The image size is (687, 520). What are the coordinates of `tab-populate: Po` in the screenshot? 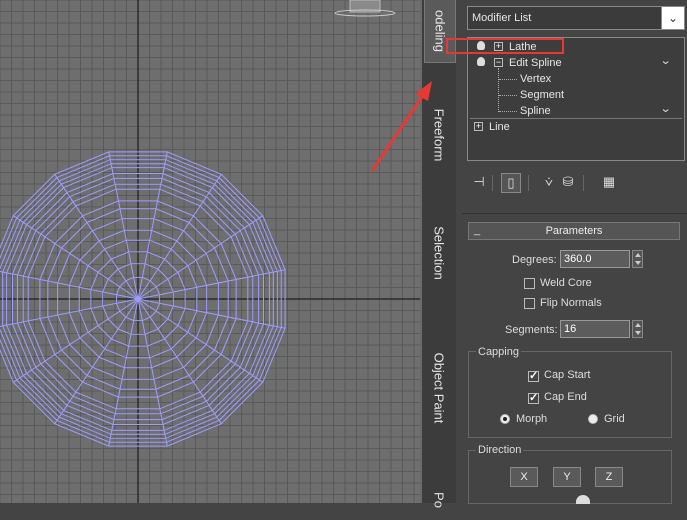 It's located at (439, 500).